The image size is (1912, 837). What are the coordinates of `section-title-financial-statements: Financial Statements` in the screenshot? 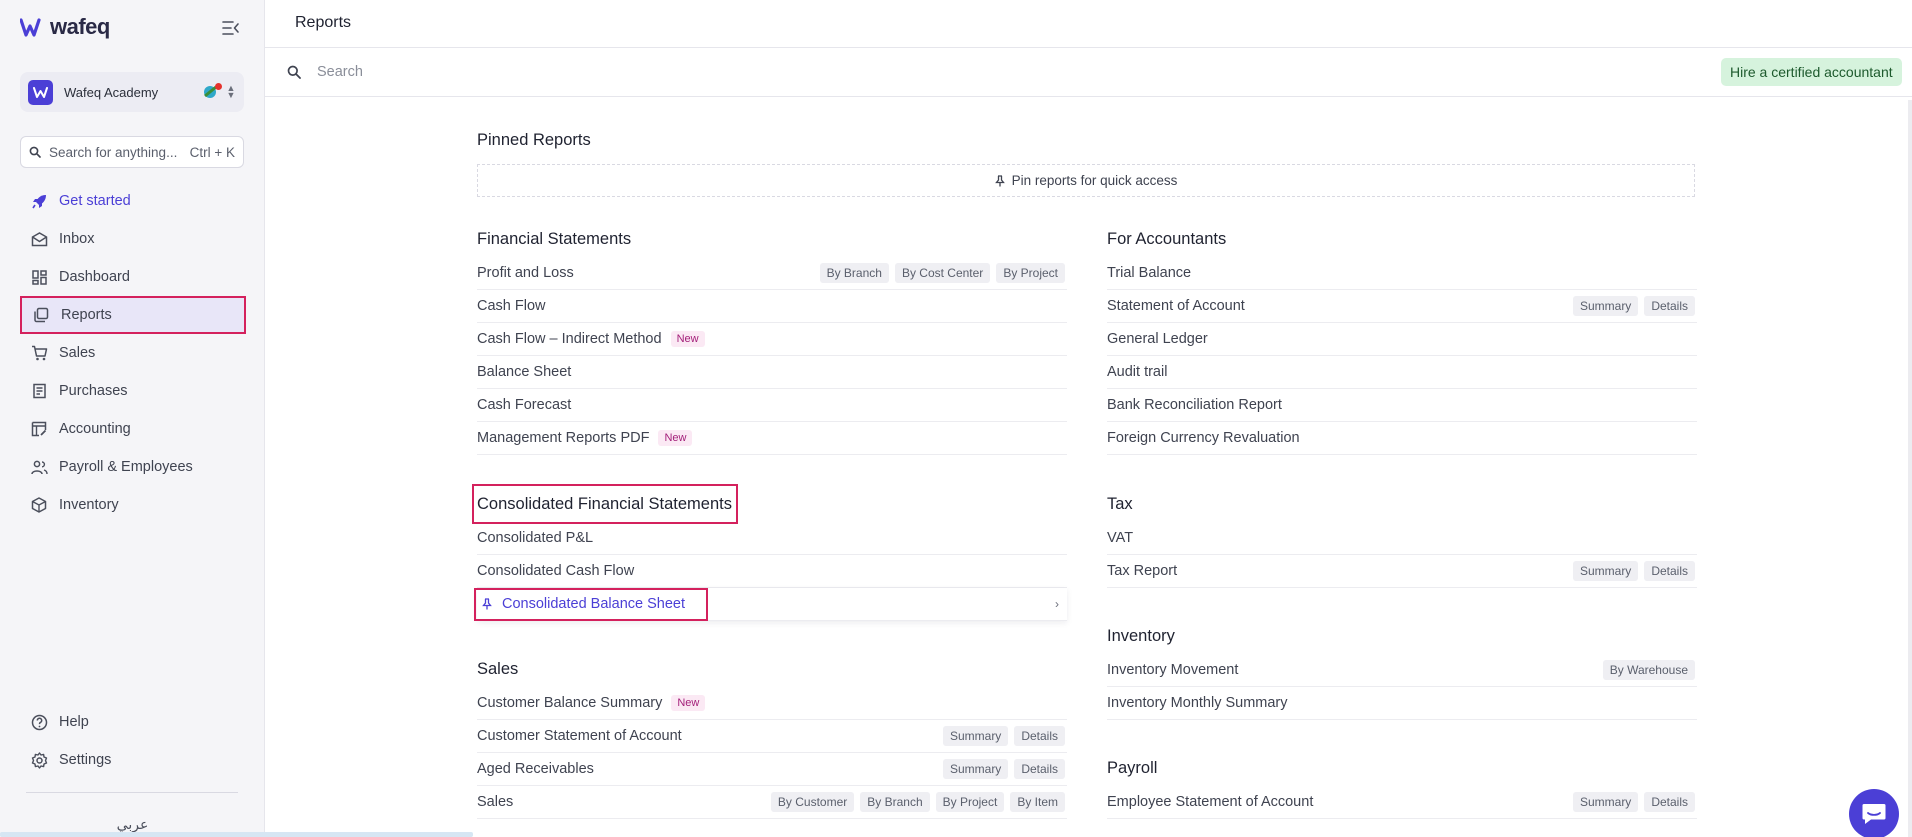 It's located at (554, 239).